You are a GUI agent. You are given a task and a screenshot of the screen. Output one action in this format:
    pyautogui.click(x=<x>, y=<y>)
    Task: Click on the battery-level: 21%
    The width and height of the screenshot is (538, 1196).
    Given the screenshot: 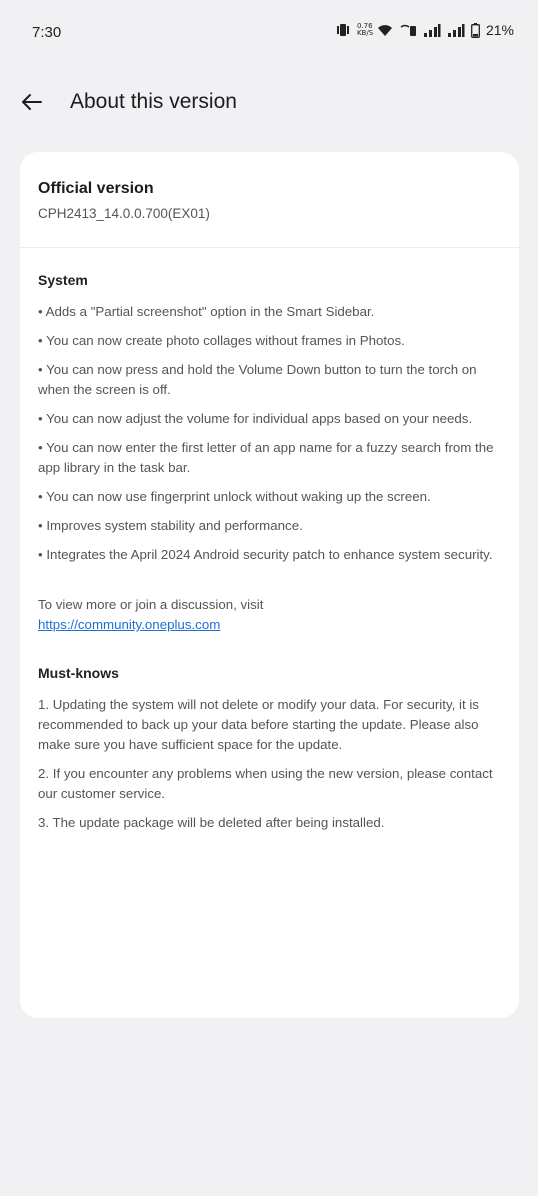 What is the action you would take?
    pyautogui.click(x=499, y=30)
    